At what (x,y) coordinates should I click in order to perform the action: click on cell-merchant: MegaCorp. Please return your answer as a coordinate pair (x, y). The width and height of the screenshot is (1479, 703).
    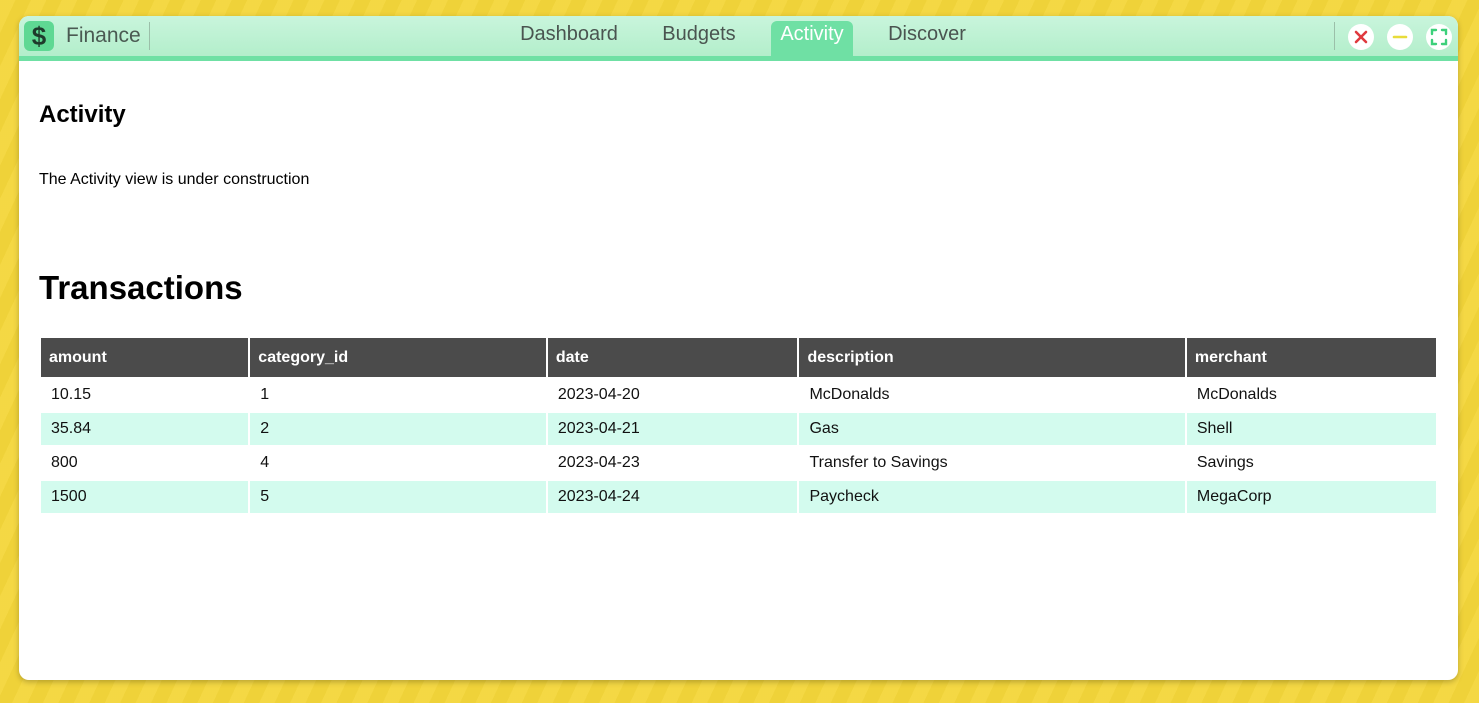
    Looking at the image, I should click on (1311, 497).